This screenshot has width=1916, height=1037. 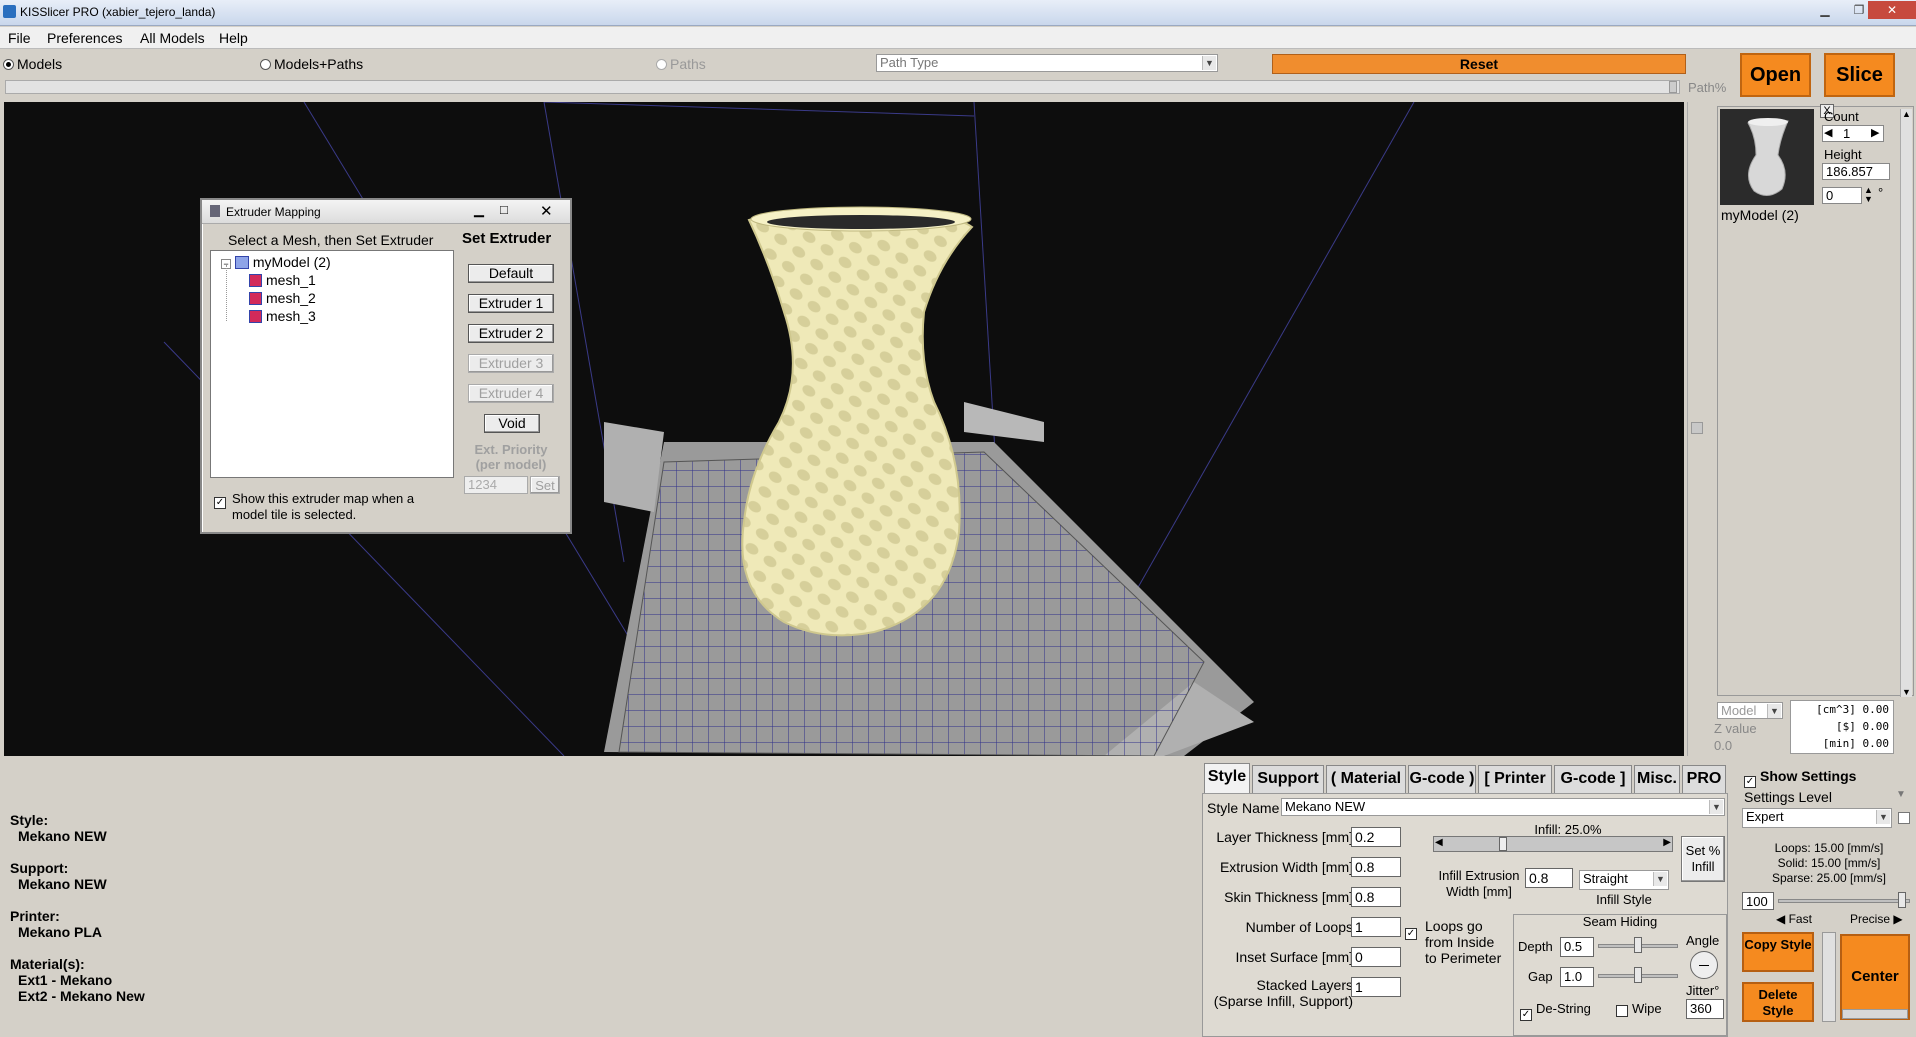 I want to click on inset-surface-input: 0, so click(x=1376, y=957).